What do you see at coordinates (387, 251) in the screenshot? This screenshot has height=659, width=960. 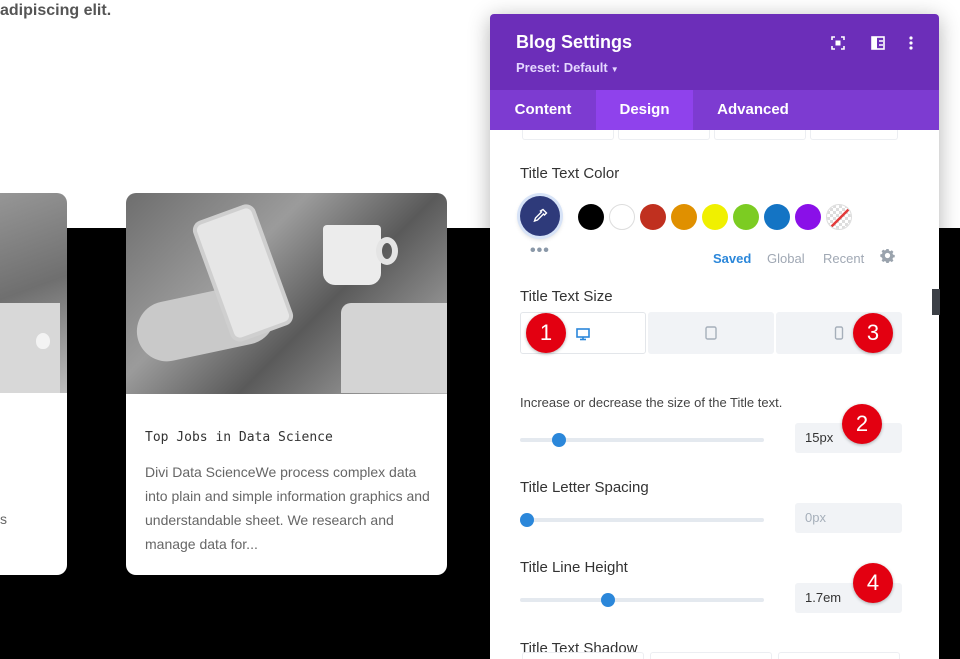 I see `mug-handle-graphic` at bounding box center [387, 251].